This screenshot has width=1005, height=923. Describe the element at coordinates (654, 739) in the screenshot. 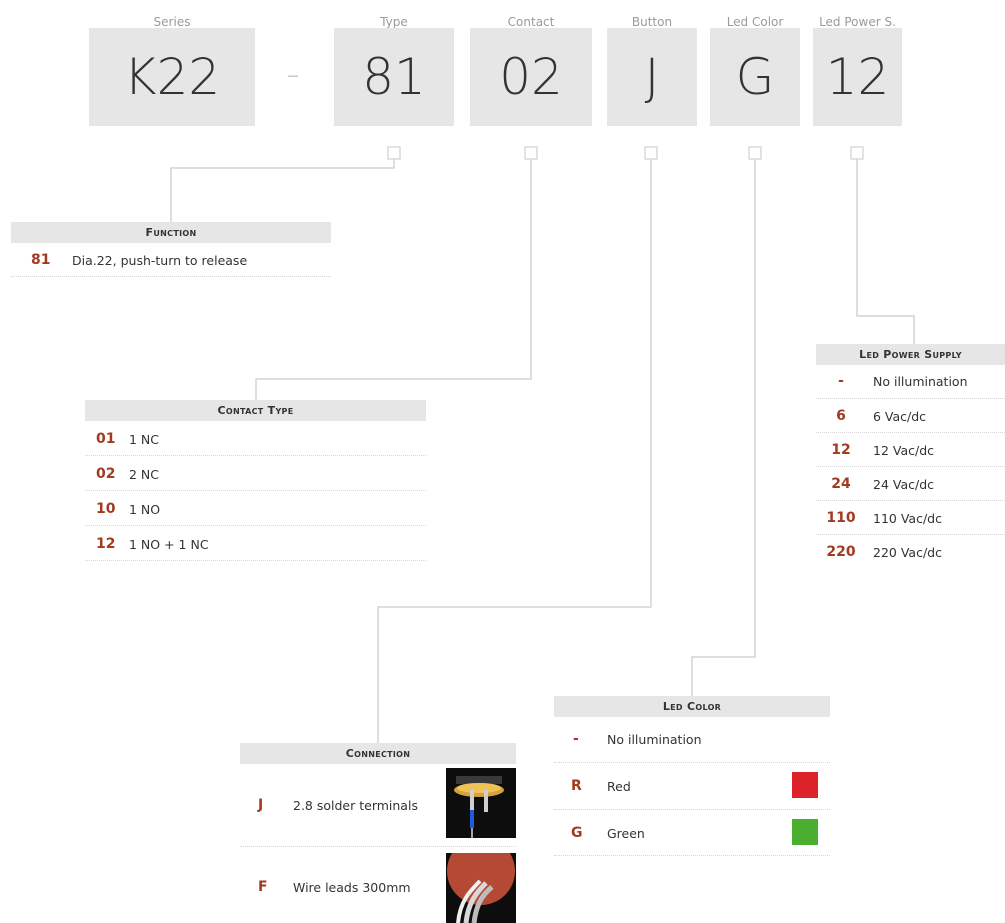

I see `led-color-desc: No illumination` at that location.